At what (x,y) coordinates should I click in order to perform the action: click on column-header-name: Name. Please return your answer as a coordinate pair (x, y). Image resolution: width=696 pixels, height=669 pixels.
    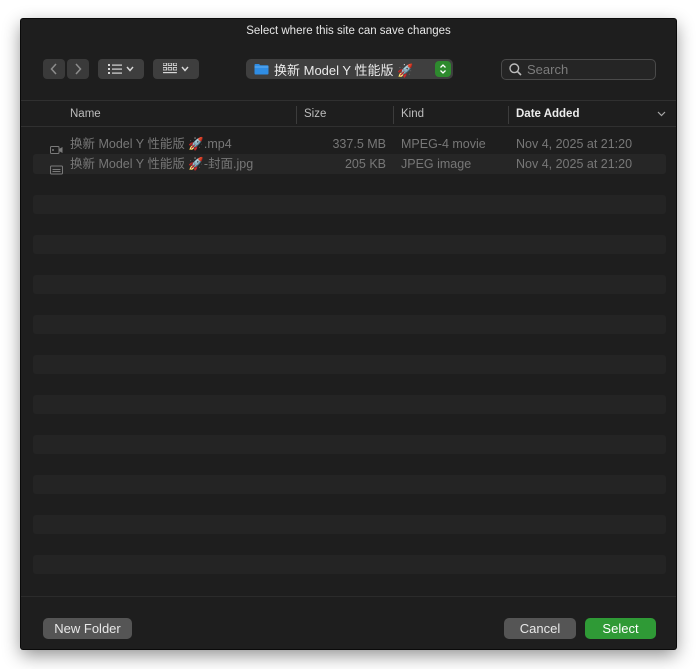
    Looking at the image, I should click on (85, 114).